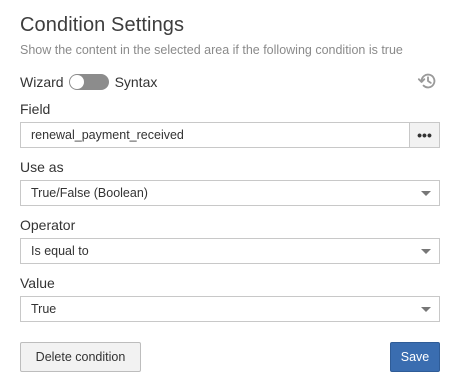 The image size is (452, 386). I want to click on page-title: Condition Settings, so click(102, 25).